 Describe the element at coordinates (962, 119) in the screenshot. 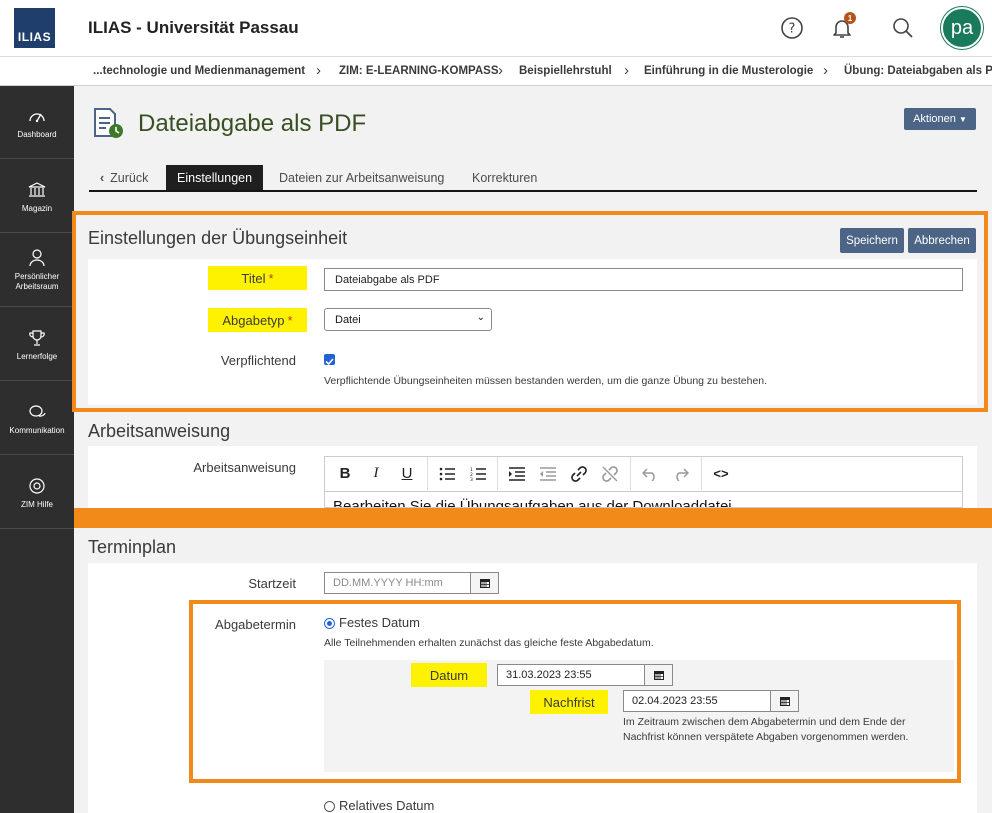

I see `caret-down-icon: ▼` at that location.